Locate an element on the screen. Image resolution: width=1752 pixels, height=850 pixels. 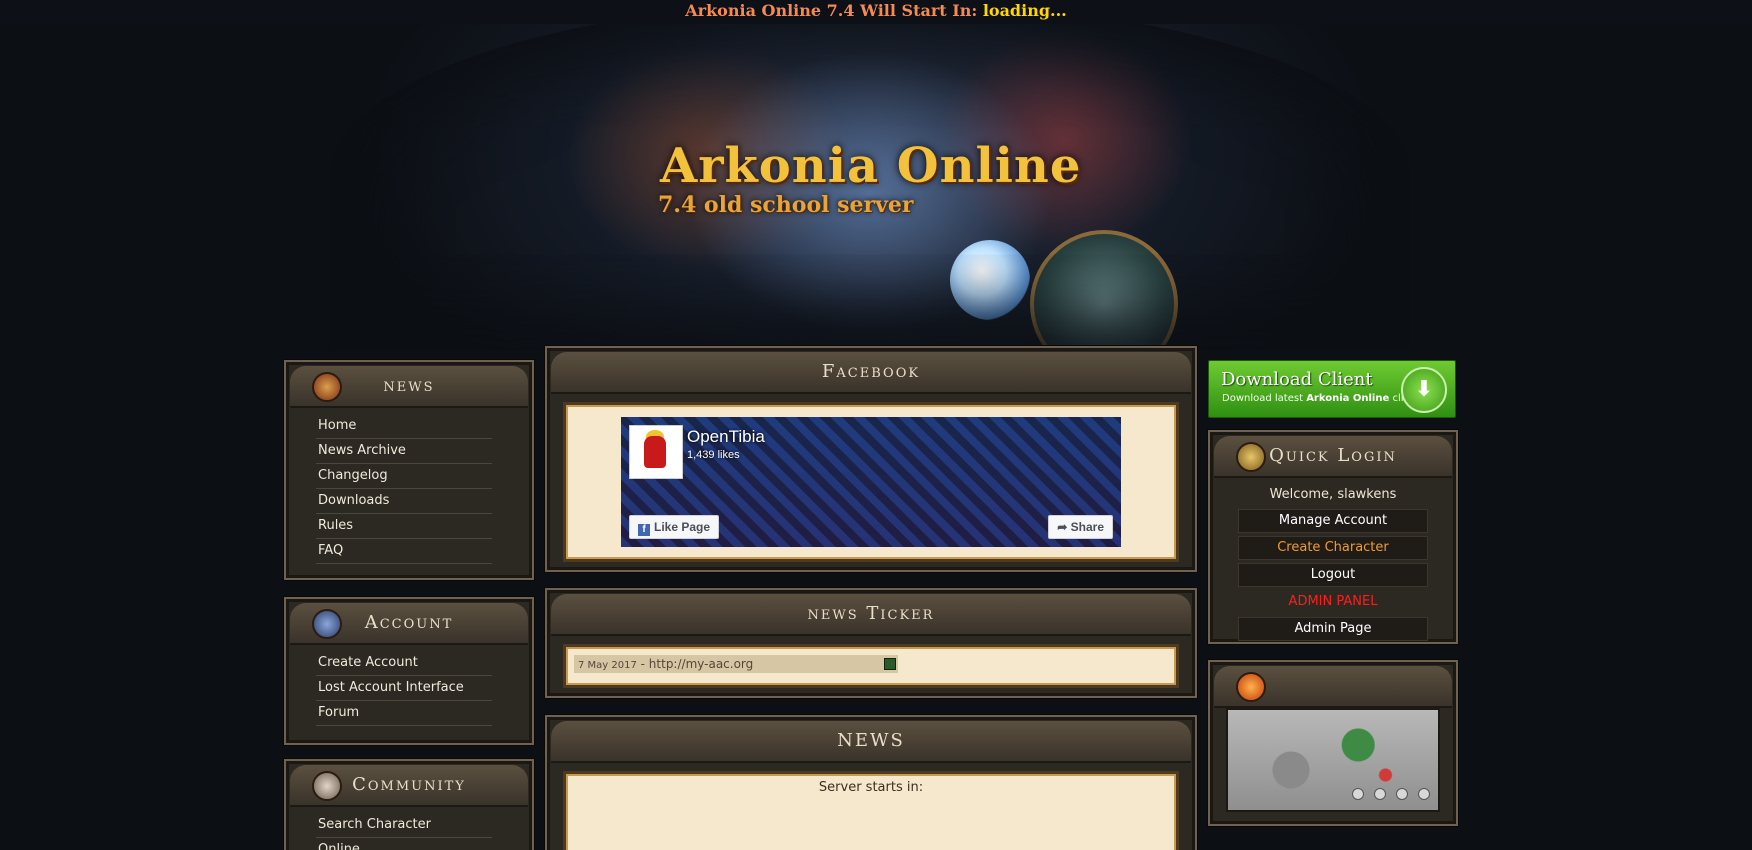
news-body-text: Server starts in: is located at coordinates (871, 787).